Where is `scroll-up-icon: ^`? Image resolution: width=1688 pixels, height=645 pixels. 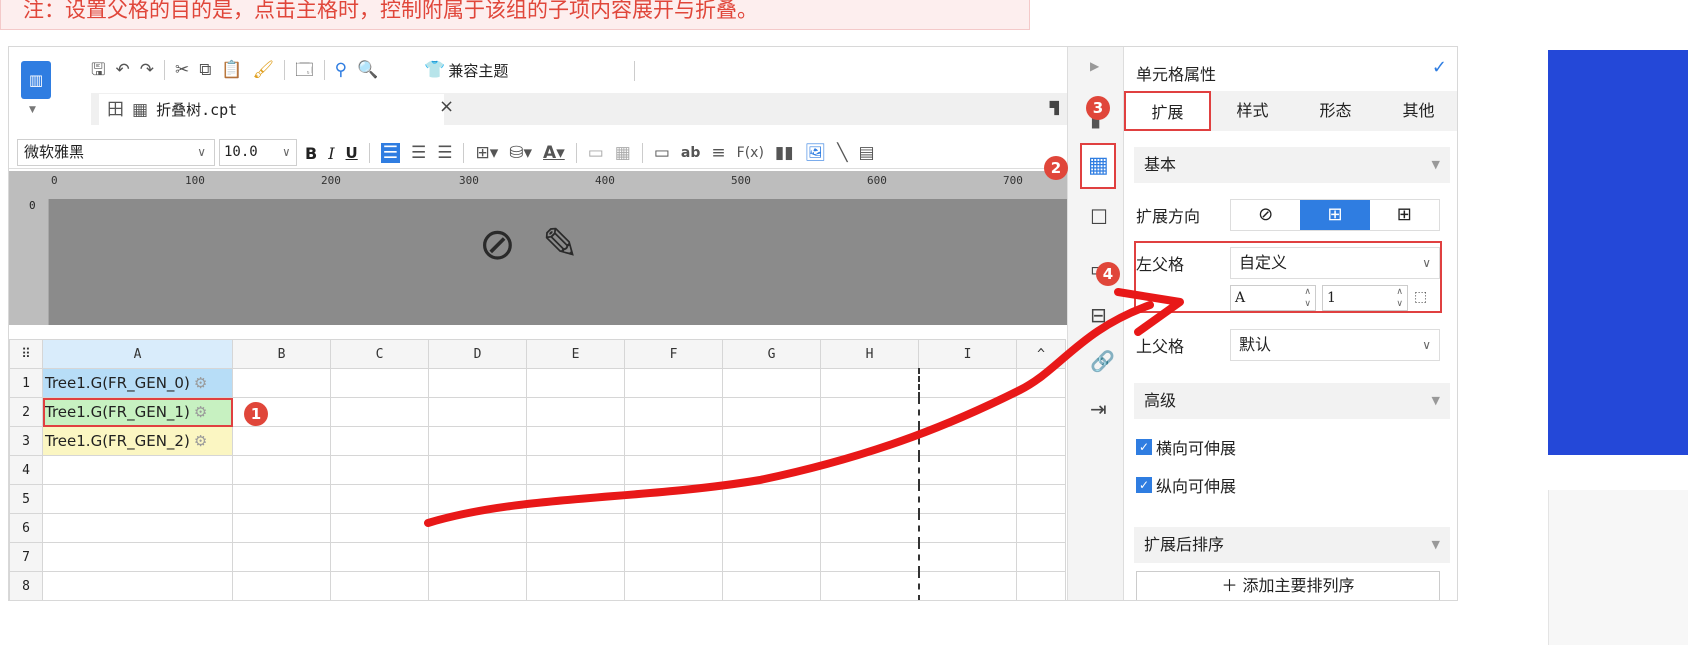
scroll-up-icon: ^ is located at coordinates (1041, 354).